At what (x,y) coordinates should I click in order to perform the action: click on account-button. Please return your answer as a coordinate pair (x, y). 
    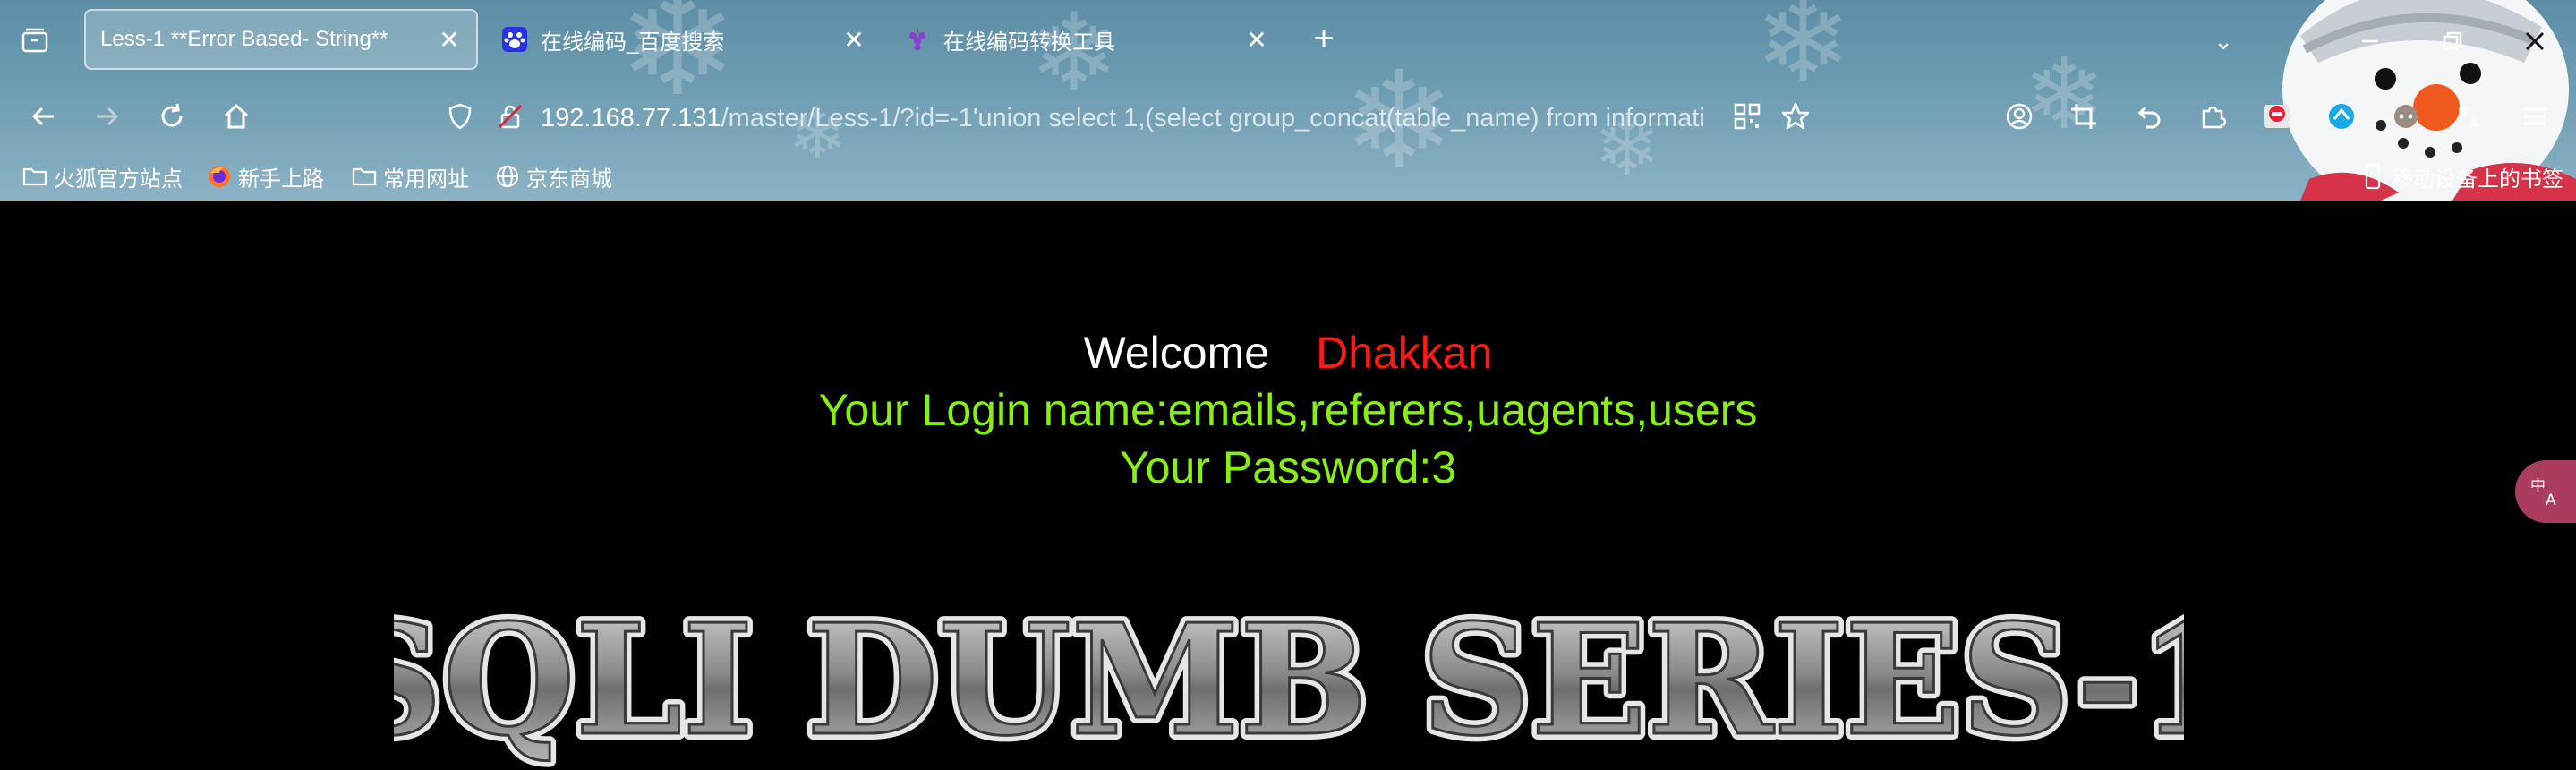
    Looking at the image, I should click on (2019, 116).